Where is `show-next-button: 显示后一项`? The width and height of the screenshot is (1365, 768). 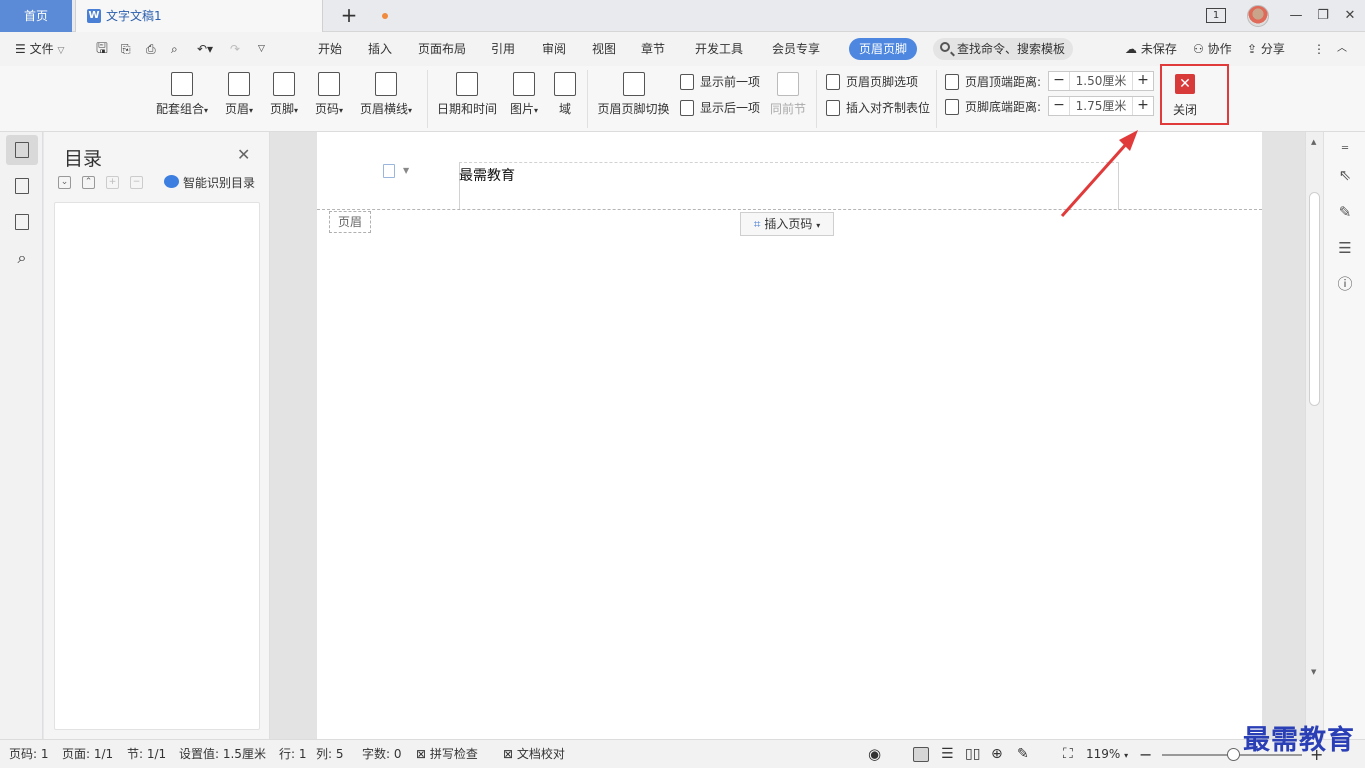
show-next-button: 显示后一项 is located at coordinates (720, 108).